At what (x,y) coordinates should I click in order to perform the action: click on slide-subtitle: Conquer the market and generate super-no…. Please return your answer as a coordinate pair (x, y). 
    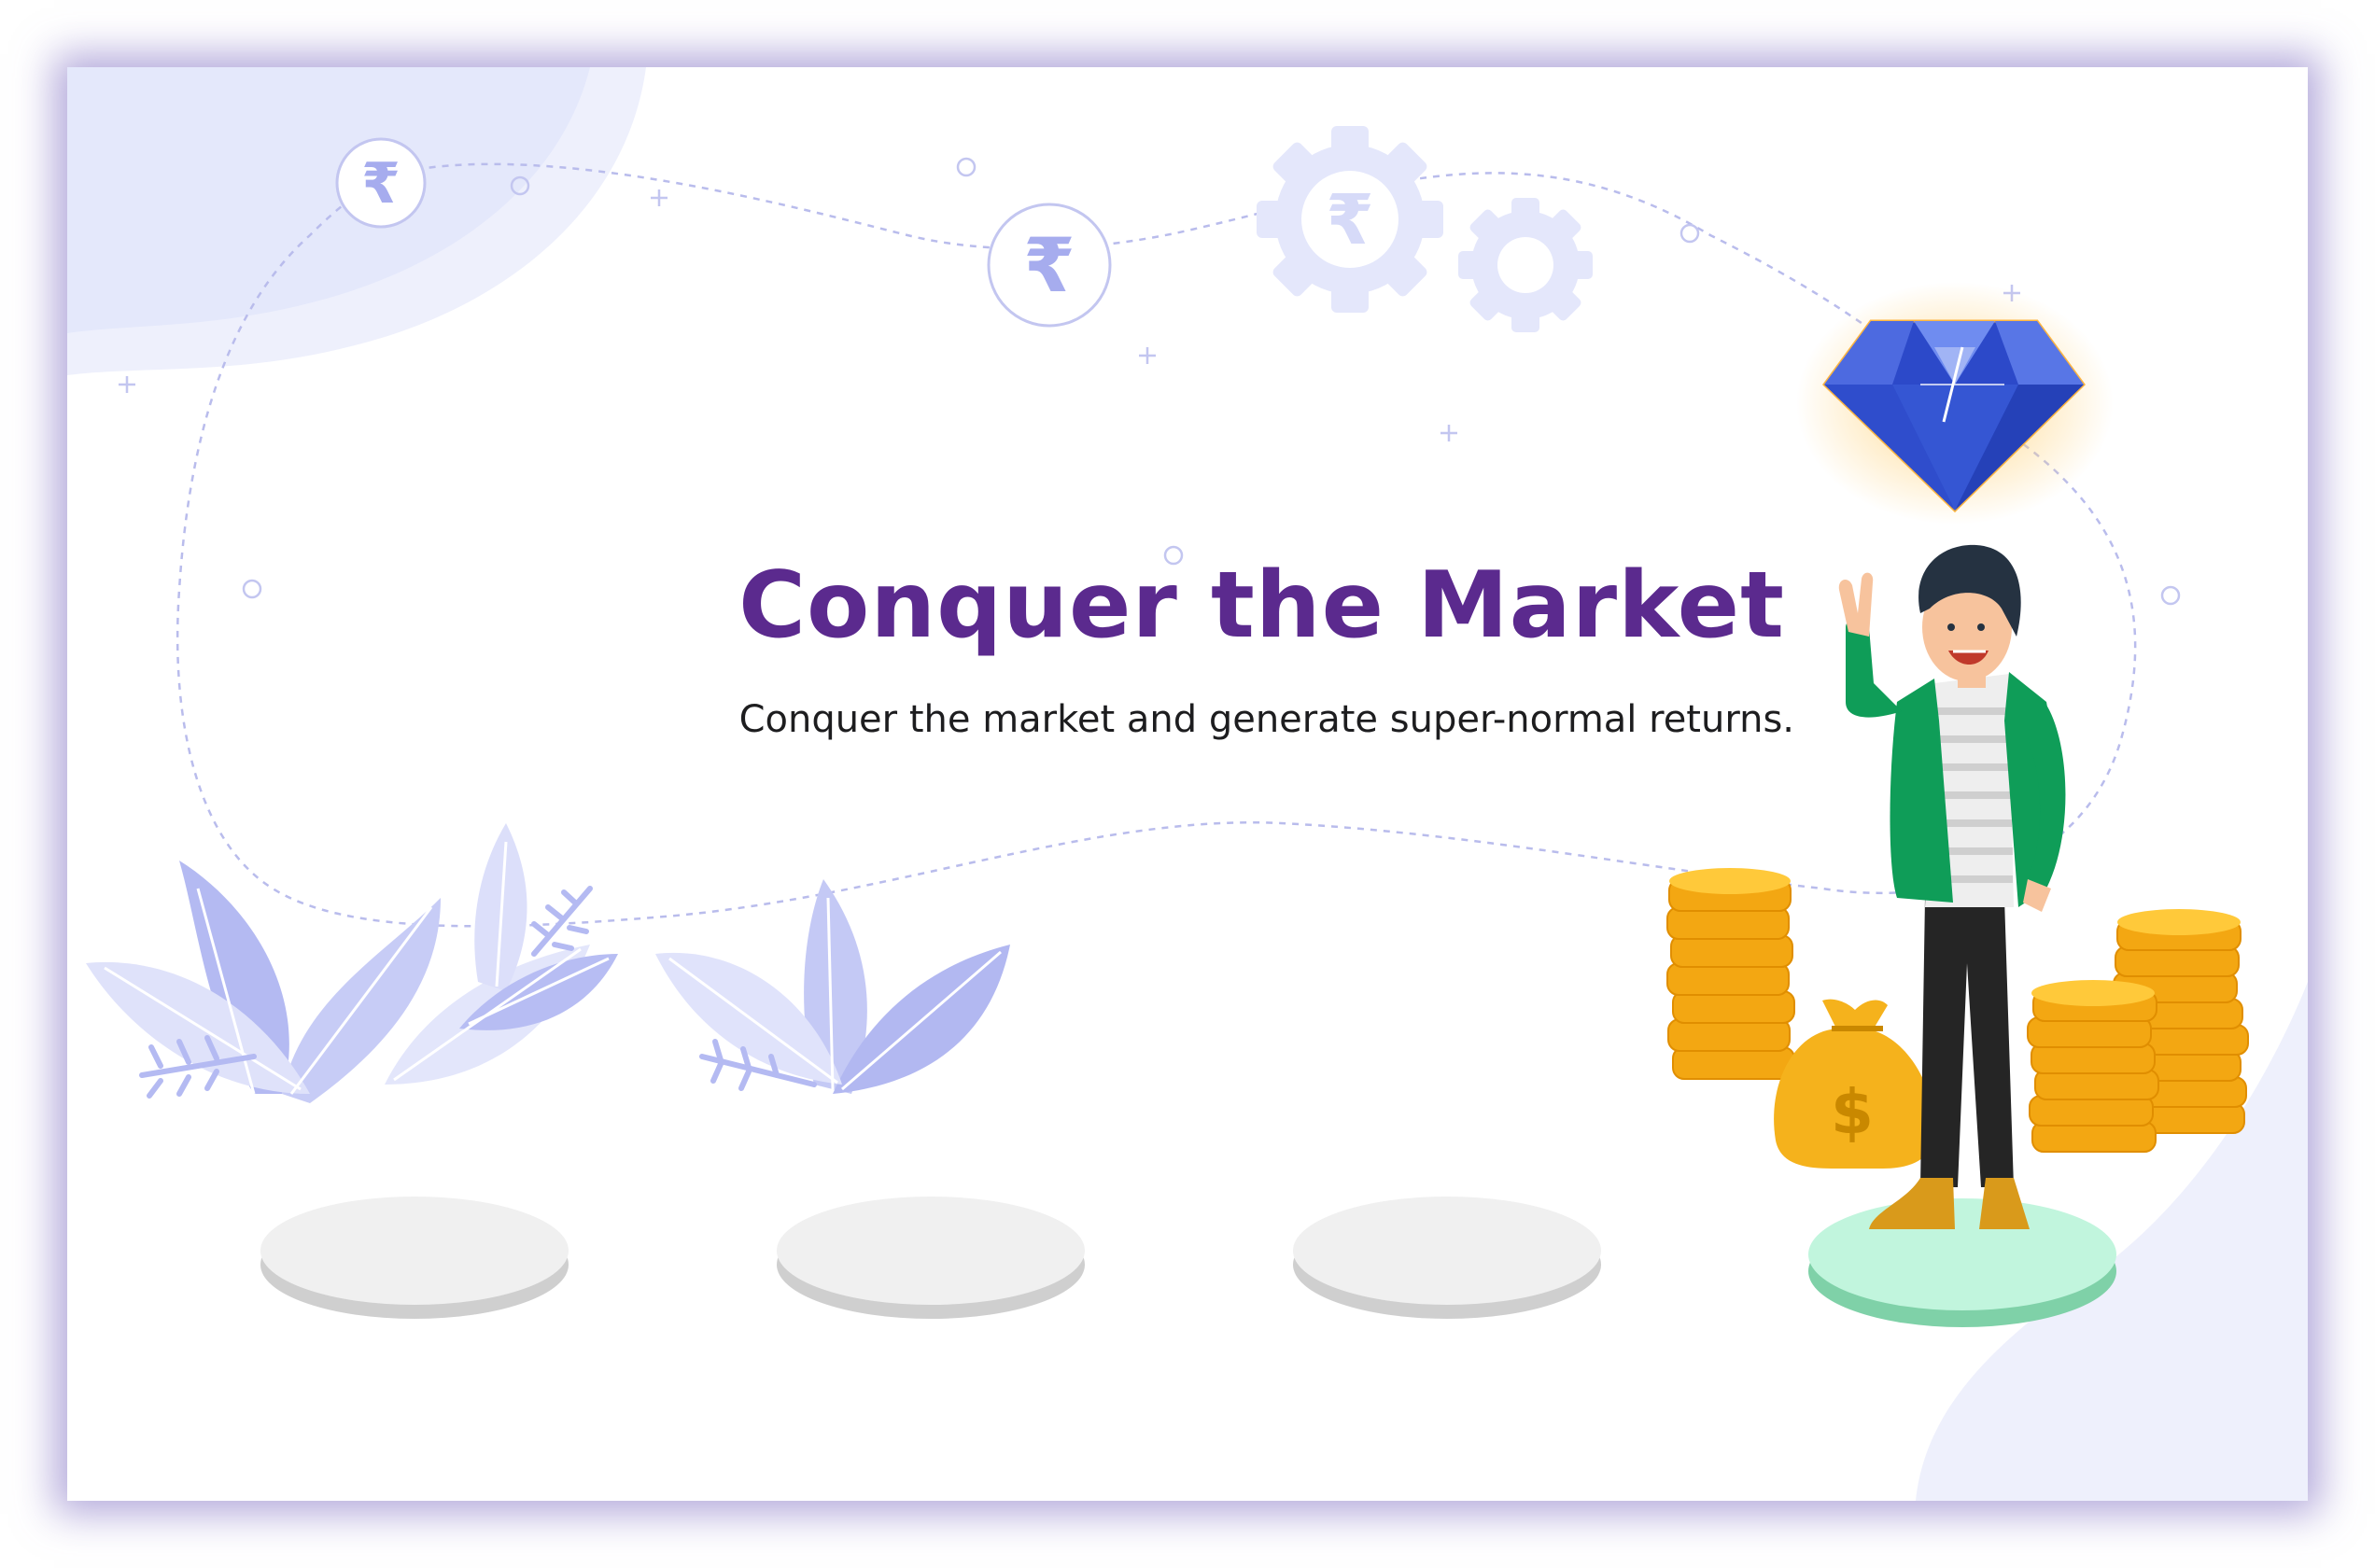
    Looking at the image, I should click on (1266, 719).